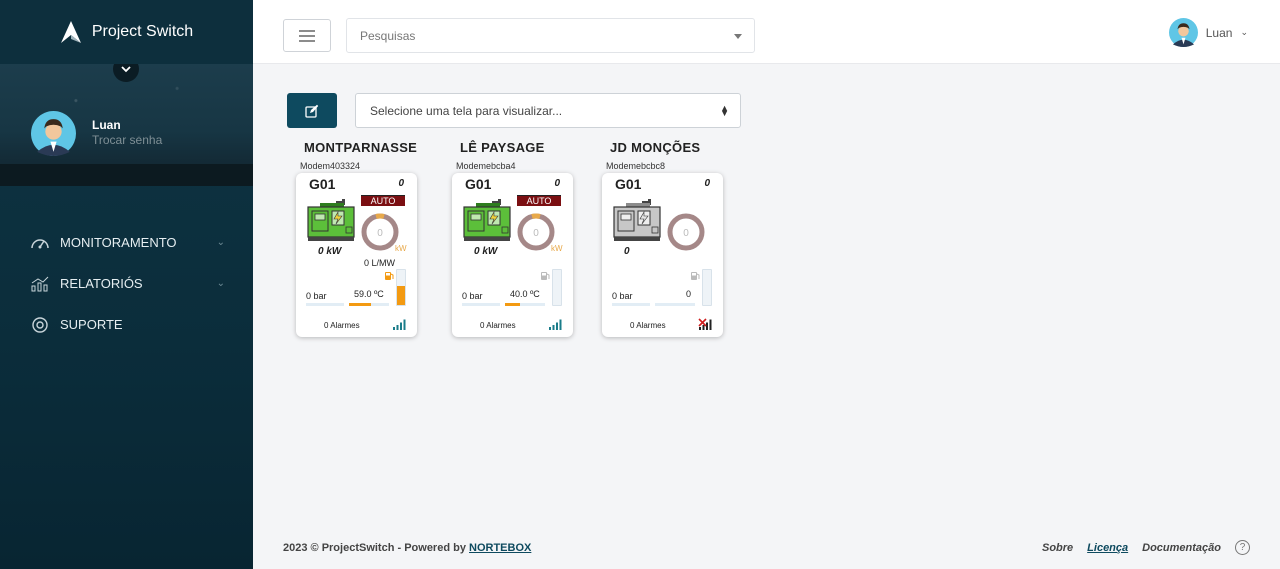 This screenshot has height=569, width=1280. Describe the element at coordinates (724, 110) in the screenshot. I see `updown-icon: ▲ ▼` at that location.